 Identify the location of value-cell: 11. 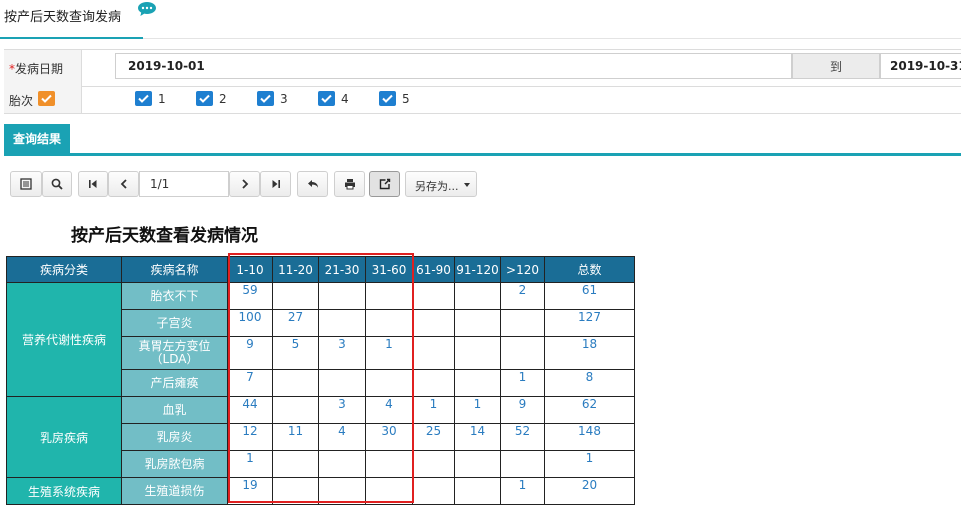
(295, 437).